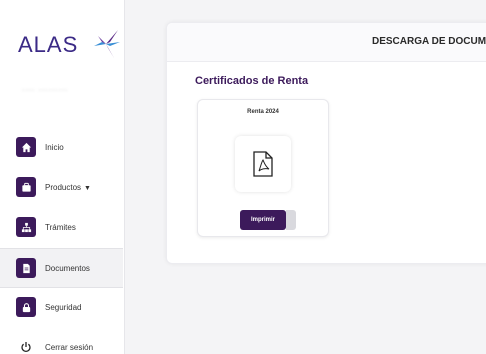 The width and height of the screenshot is (486, 354). What do you see at coordinates (67, 268) in the screenshot?
I see `sidebar-item-label: Documentos` at bounding box center [67, 268].